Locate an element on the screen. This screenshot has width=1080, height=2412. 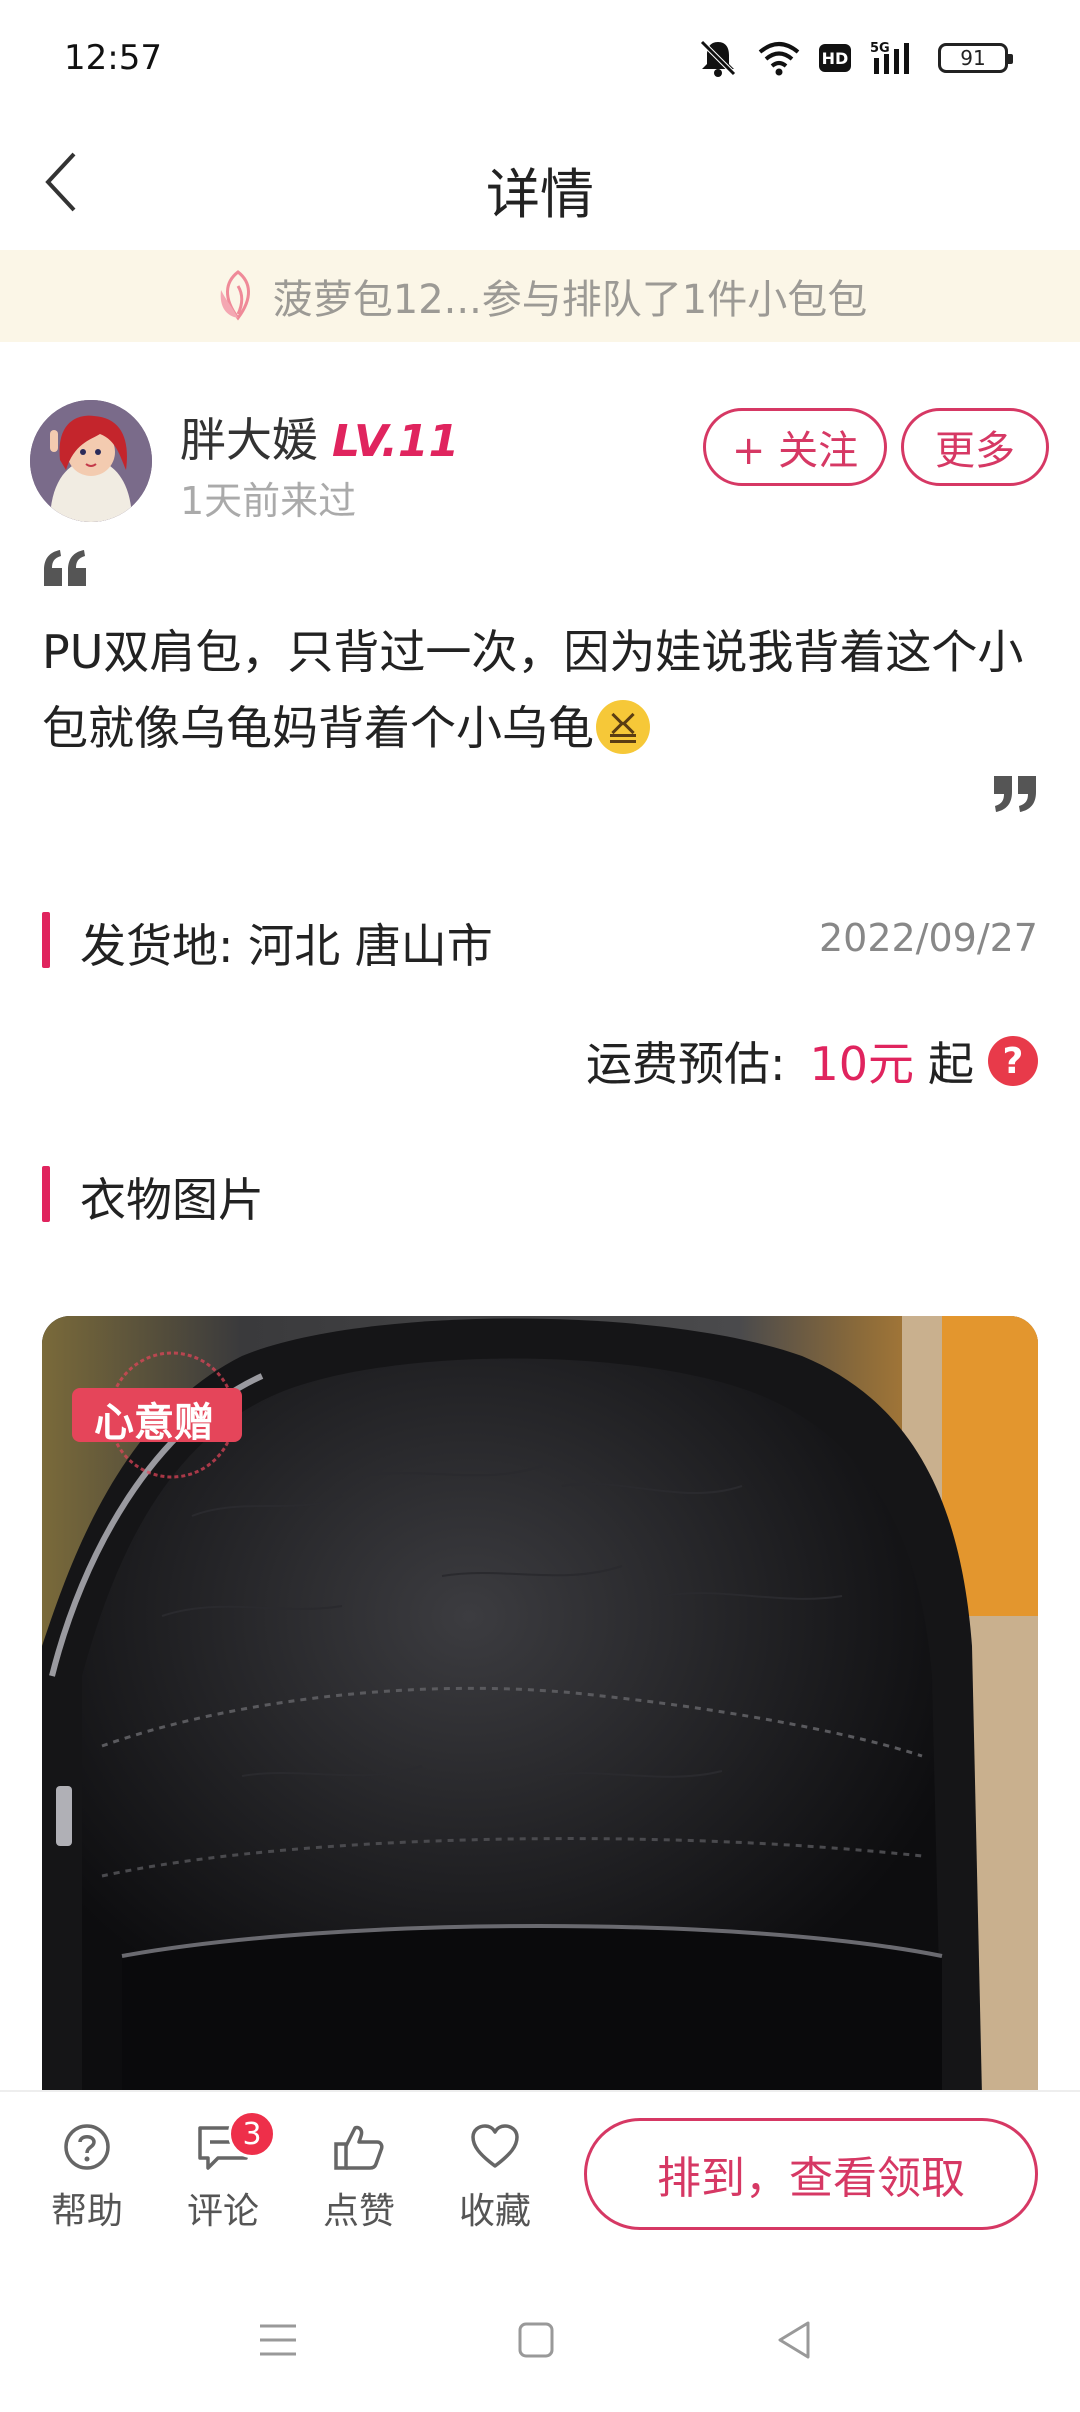
shipping-help-icon: ? is located at coordinates (1013, 1061).